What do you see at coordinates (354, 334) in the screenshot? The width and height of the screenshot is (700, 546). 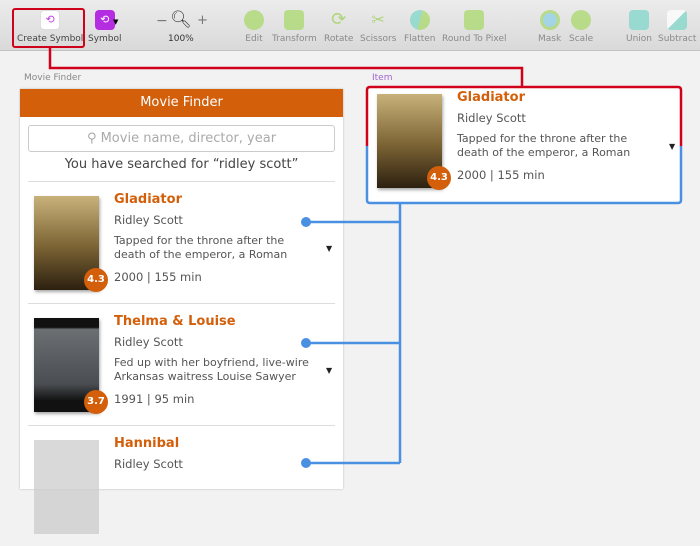 I see `instance-link-lines` at bounding box center [354, 334].